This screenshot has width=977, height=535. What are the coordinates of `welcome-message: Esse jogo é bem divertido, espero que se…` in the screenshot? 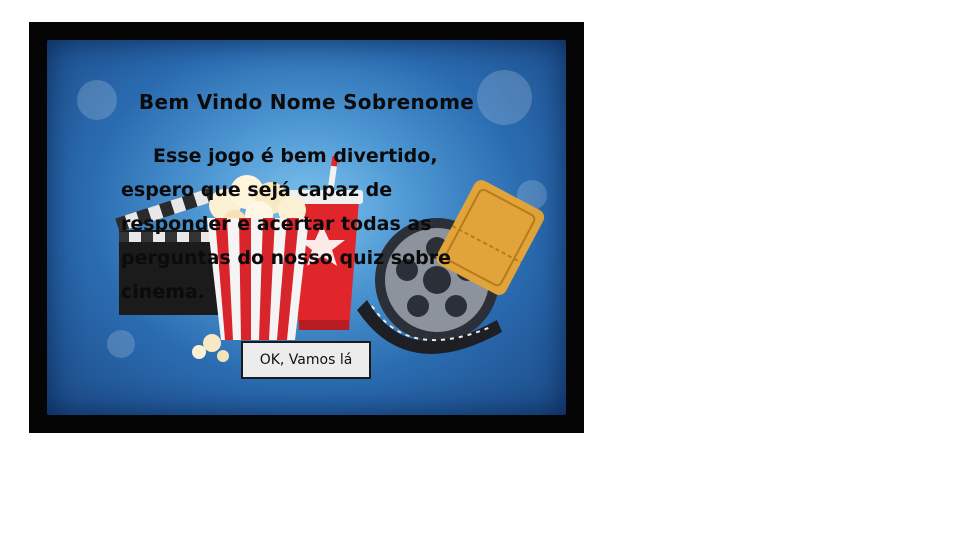 It's located at (286, 224).